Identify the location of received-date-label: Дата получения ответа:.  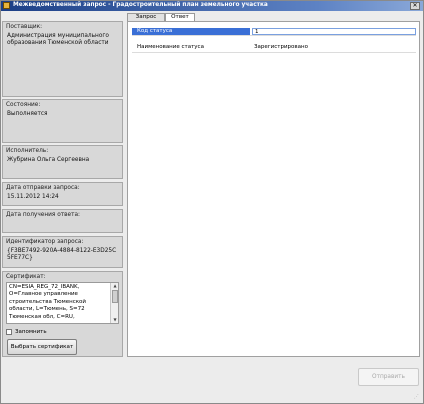
(43, 215).